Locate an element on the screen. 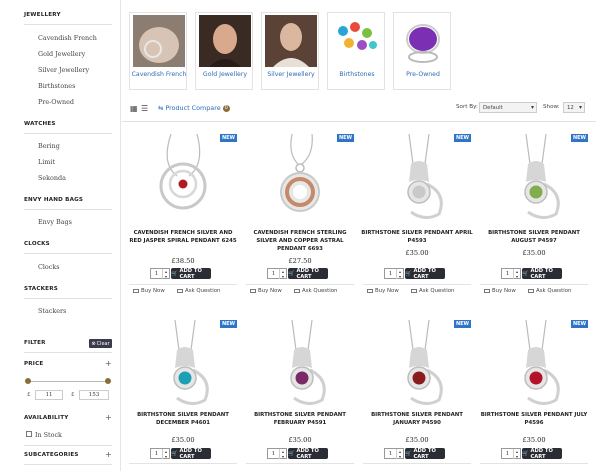 The height and width of the screenshot is (471, 596). price-min-input: 11 is located at coordinates (49, 395).